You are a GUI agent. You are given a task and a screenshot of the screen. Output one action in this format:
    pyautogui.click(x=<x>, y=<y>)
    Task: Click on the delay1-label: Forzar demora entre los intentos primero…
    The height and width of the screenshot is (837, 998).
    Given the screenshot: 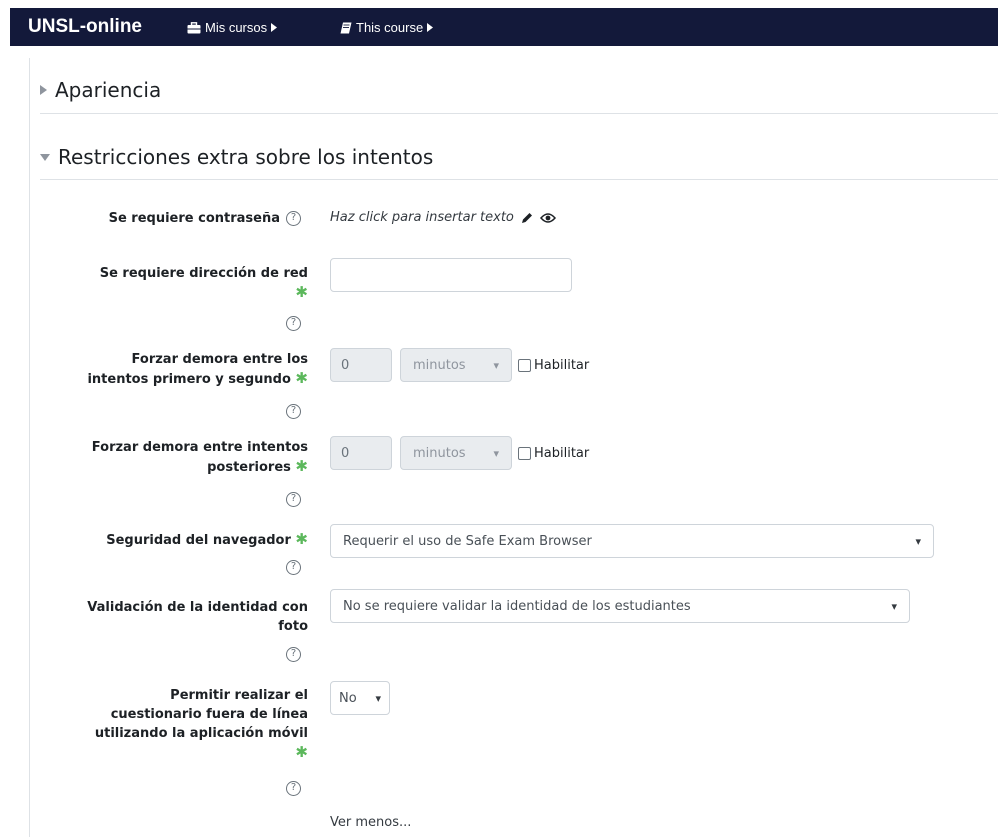 What is the action you would take?
    pyautogui.click(x=164, y=369)
    